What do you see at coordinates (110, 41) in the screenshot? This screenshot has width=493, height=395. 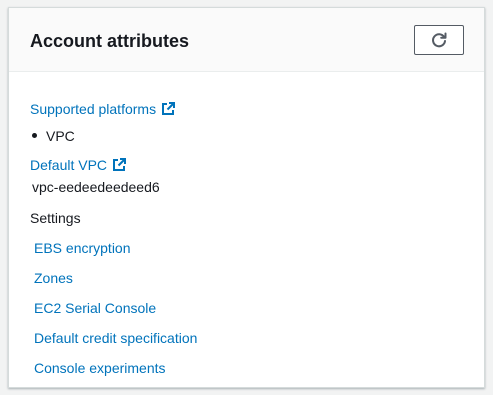 I see `panel-title: Account attributes` at bounding box center [110, 41].